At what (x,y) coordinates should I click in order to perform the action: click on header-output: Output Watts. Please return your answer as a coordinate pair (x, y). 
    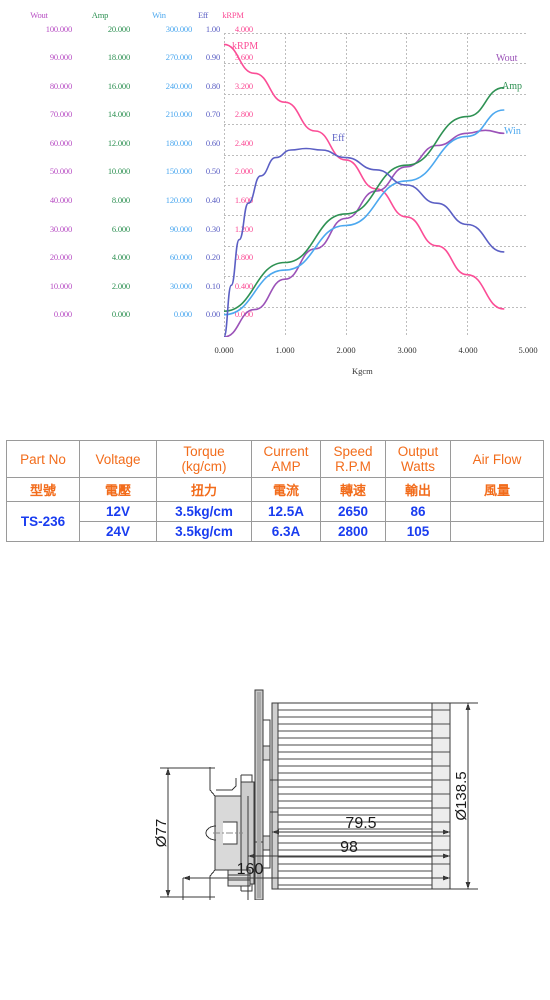
    Looking at the image, I should click on (418, 459).